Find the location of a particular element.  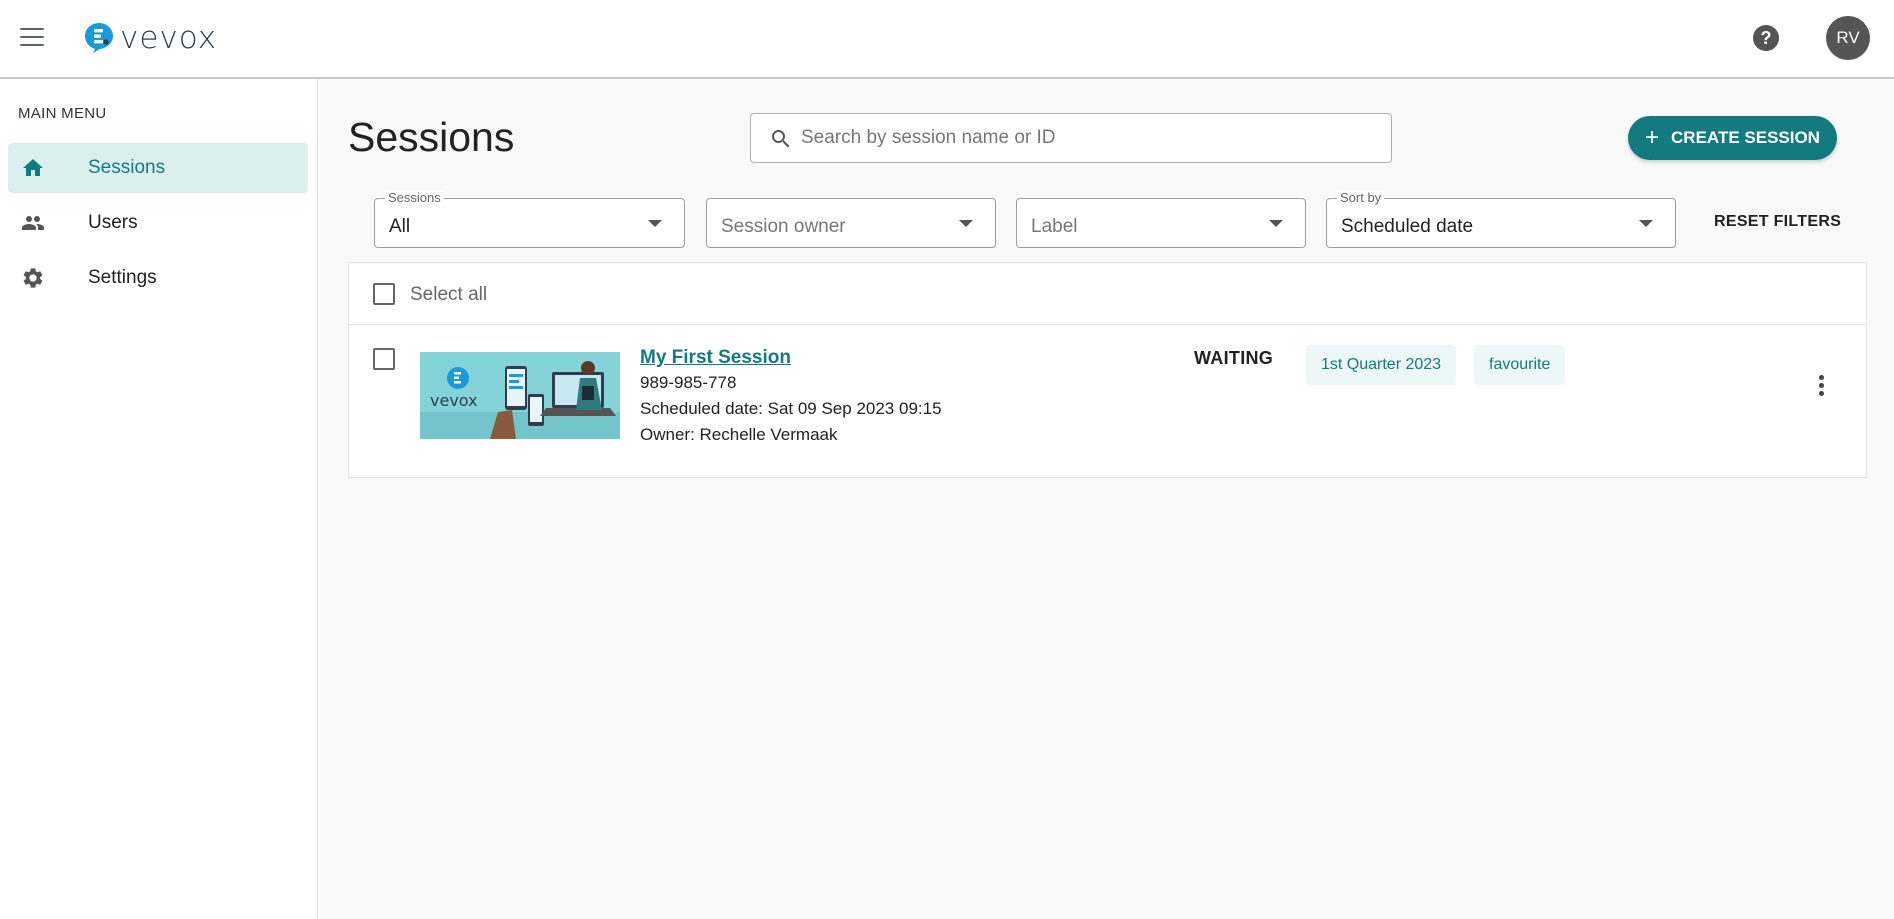

select-all-bar: Select all is located at coordinates (1107, 293).